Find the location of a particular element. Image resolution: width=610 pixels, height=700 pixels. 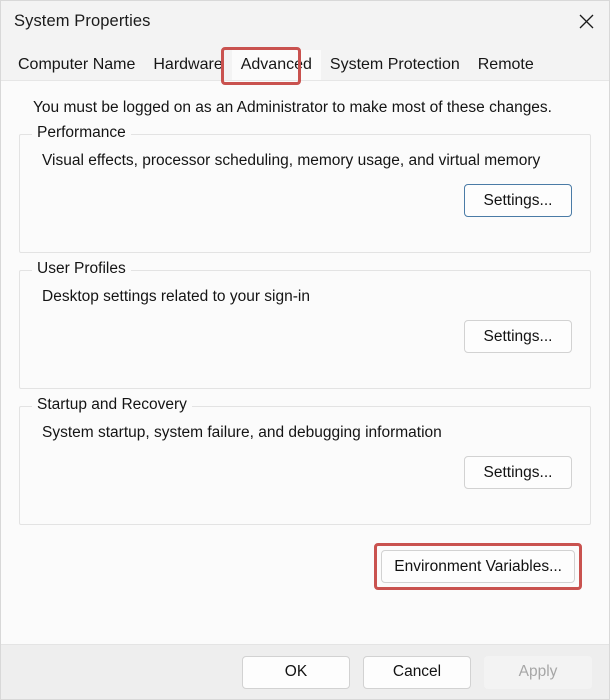

tab-advanced: Advanced is located at coordinates (276, 65).